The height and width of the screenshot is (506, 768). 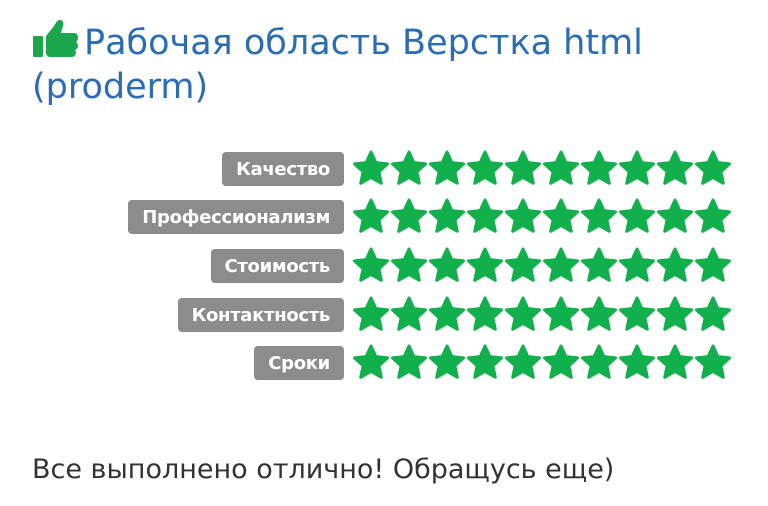 What do you see at coordinates (323, 469) in the screenshot?
I see `review-comment: Все выполнено отлично! Обращусь еще)` at bounding box center [323, 469].